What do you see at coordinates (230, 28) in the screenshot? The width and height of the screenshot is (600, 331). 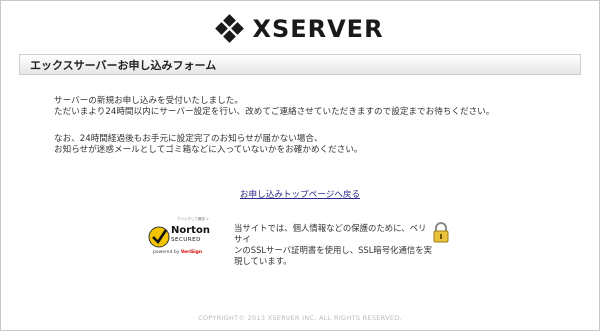 I see `xserver-diamond-logo-icon` at bounding box center [230, 28].